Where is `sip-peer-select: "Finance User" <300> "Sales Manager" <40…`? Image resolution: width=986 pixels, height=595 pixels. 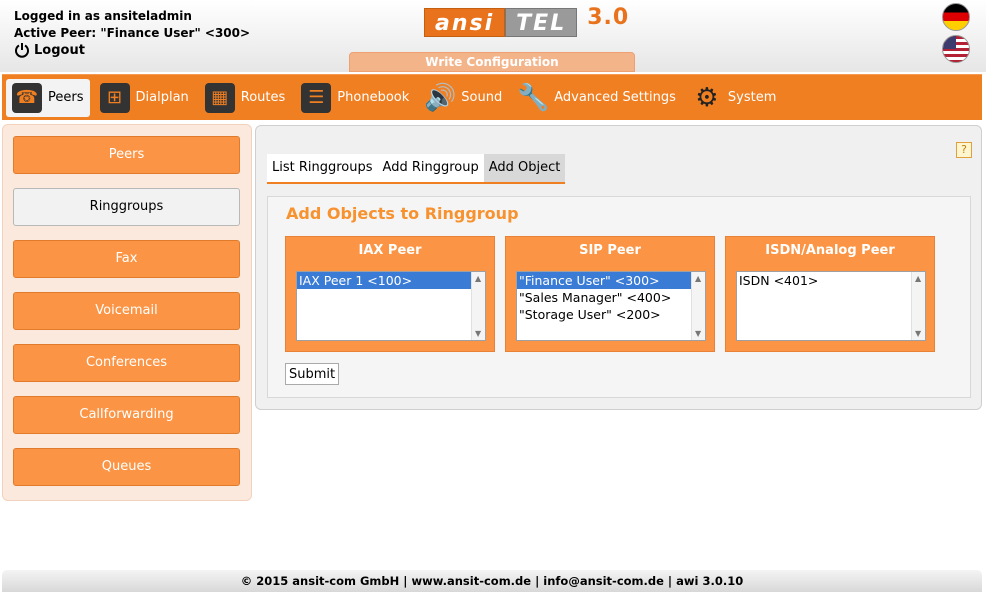
sip-peer-select: "Finance User" <300> "Sales Manager" <40… is located at coordinates (611, 306).